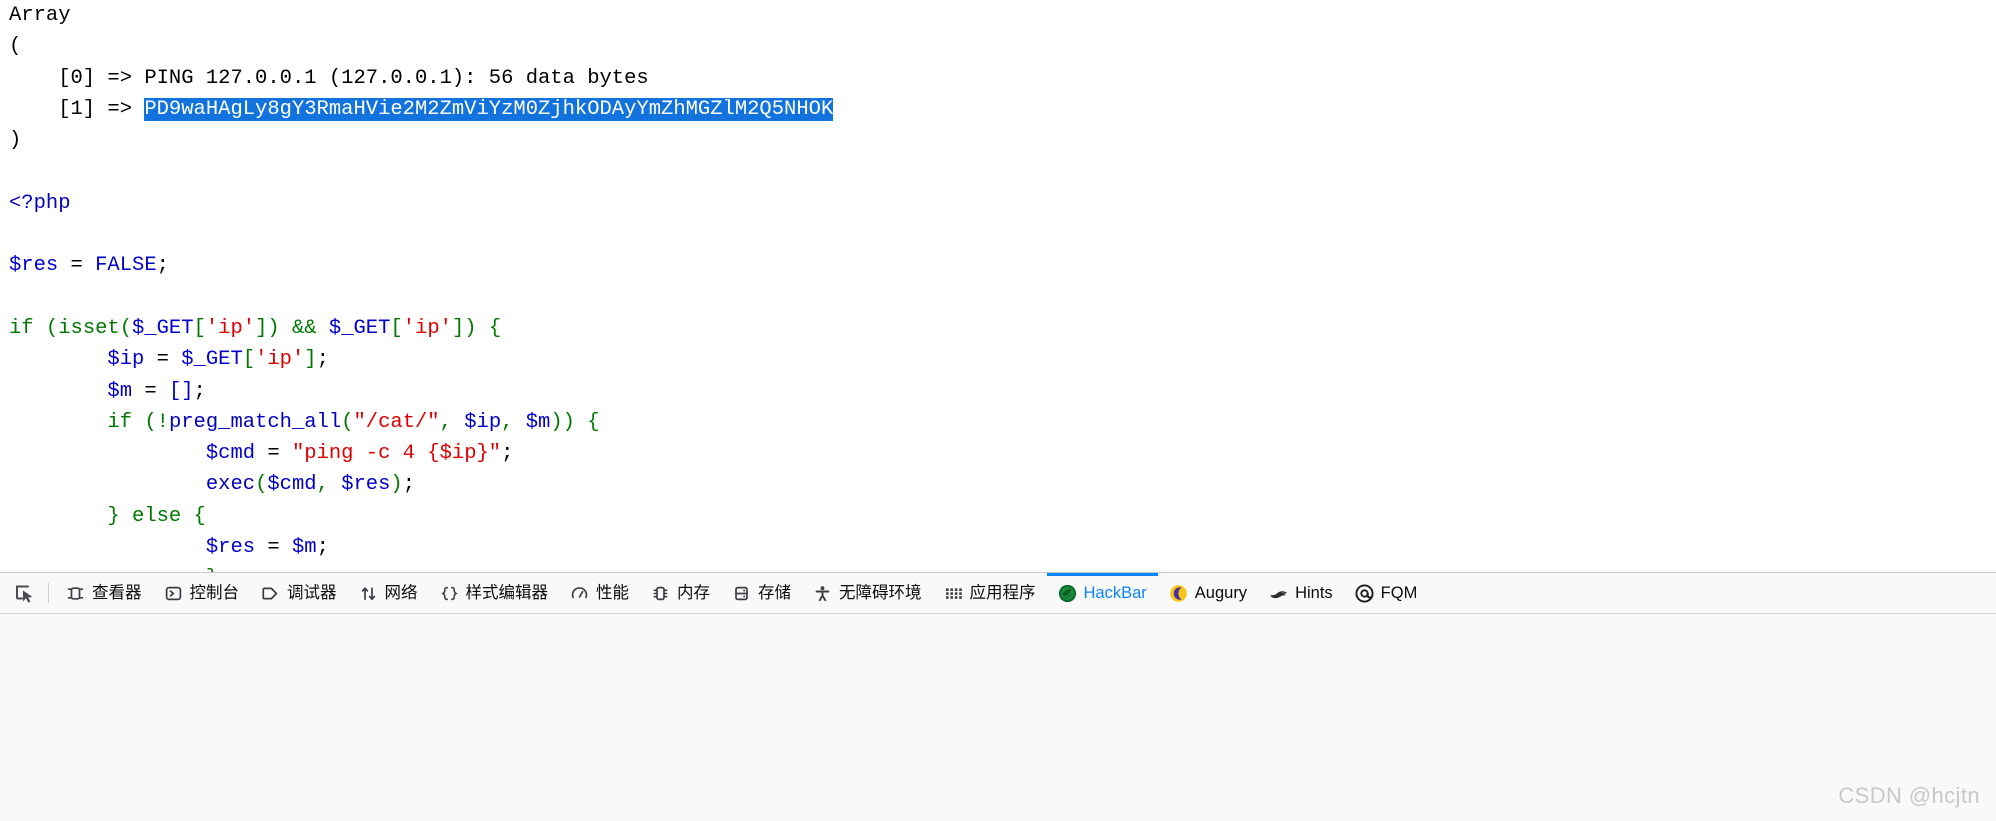 Image resolution: width=1996 pixels, height=821 pixels. I want to click on tab-fqm: FQM, so click(1386, 593).